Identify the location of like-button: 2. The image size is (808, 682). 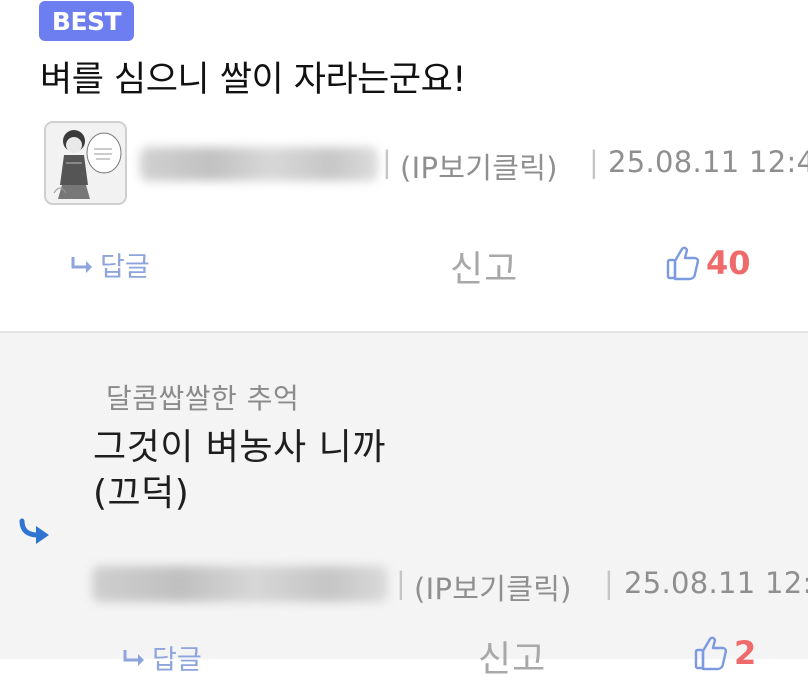
(725, 653).